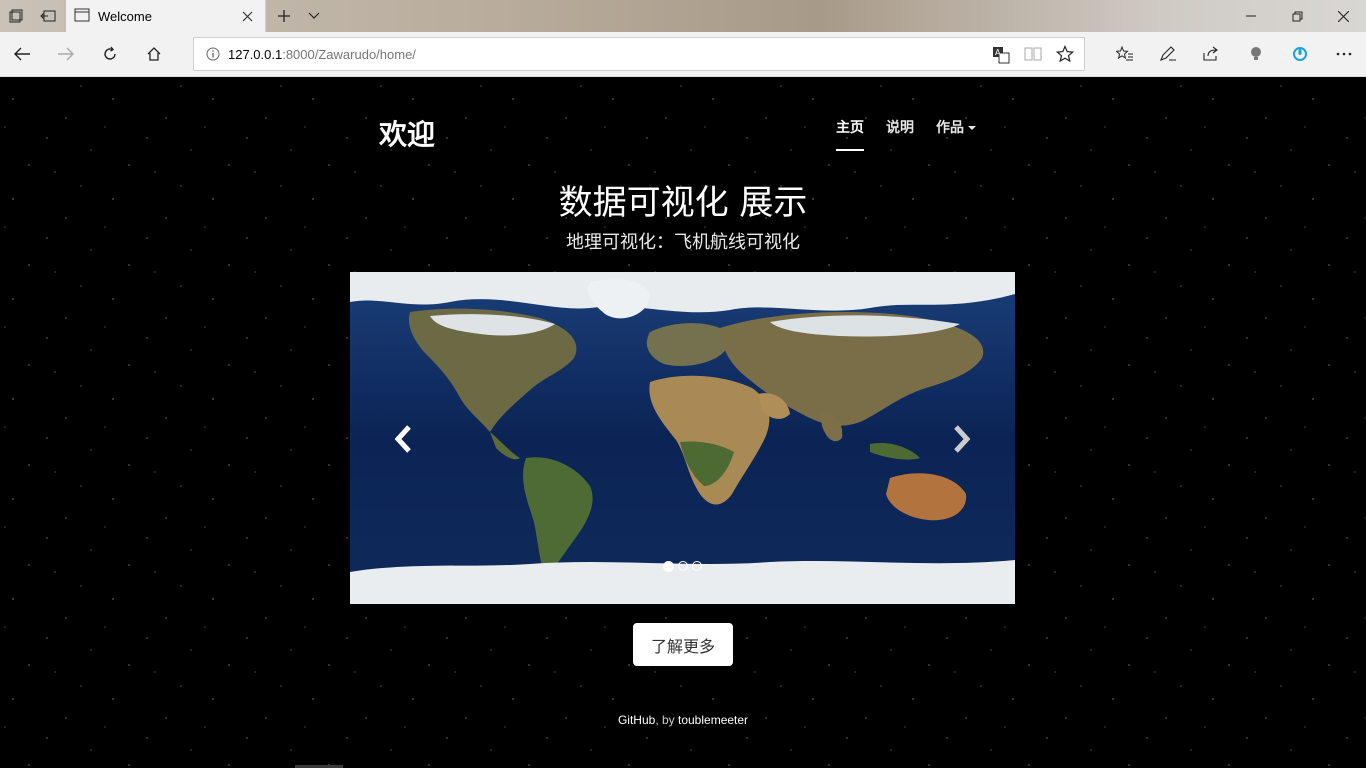  Describe the element at coordinates (48, 16) in the screenshot. I see `set-aside-tabs-icon` at that location.